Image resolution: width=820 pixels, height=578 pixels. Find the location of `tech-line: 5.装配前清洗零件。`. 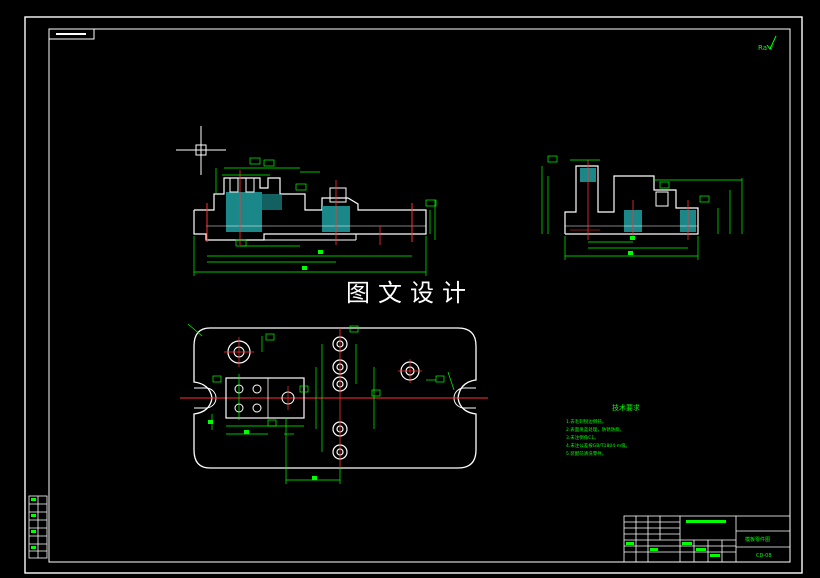

tech-line: 5.装配前清洗零件。 is located at coordinates (586, 453).